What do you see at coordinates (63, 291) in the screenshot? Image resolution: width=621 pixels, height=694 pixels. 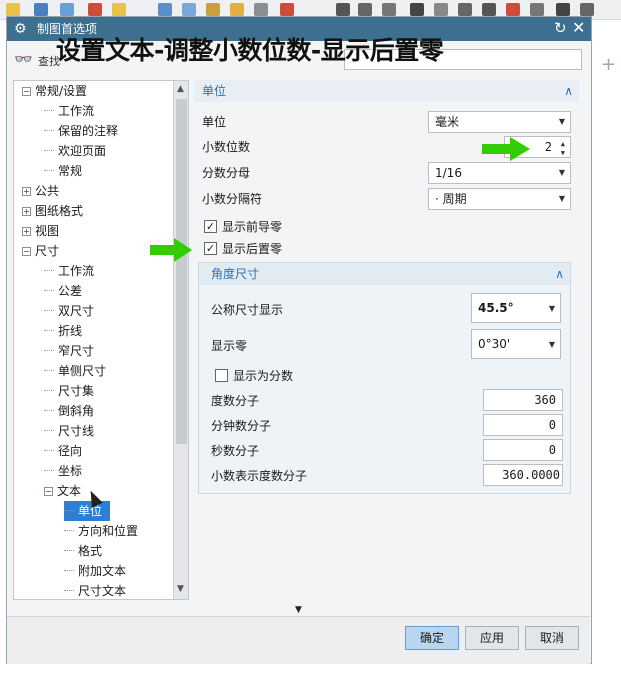 I see `tree-item: 公差` at bounding box center [63, 291].